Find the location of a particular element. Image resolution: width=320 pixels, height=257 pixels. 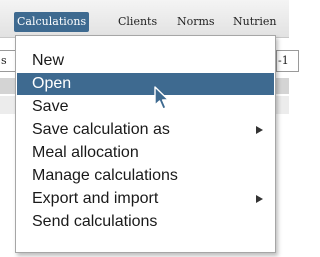

menu-item-manage-calculations: Manage calculations is located at coordinates (145, 176).